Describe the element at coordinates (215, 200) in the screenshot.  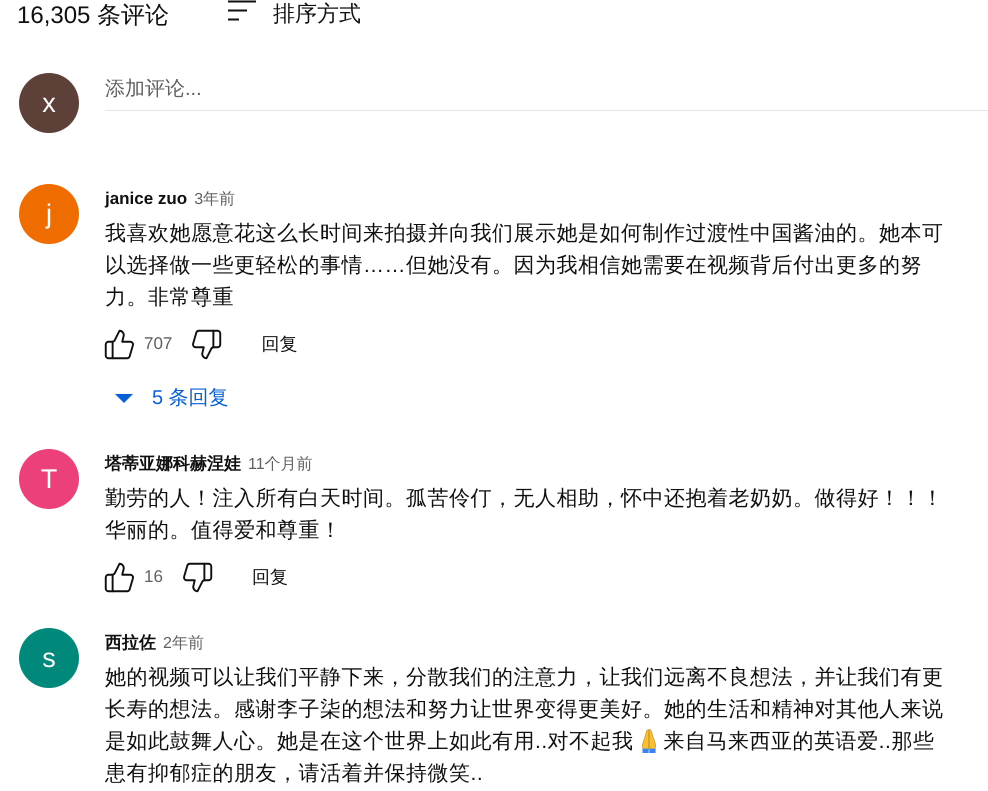
I see `comment-time: 3年前` at that location.